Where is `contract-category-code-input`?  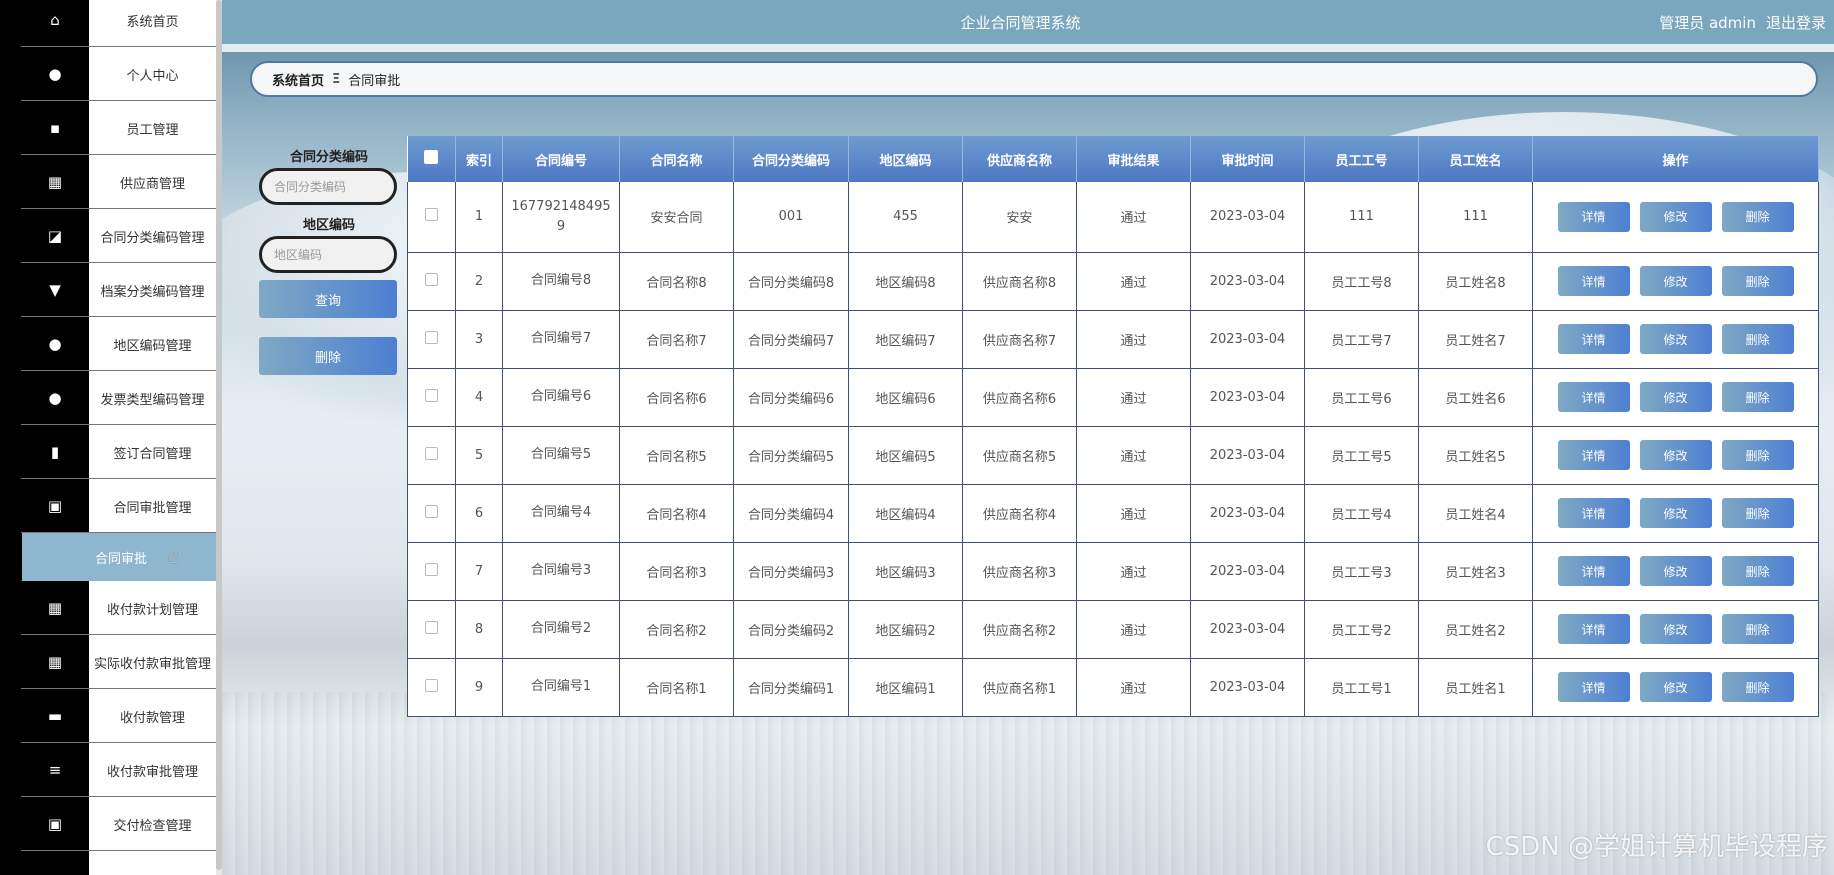
contract-category-code-input is located at coordinates (328, 186).